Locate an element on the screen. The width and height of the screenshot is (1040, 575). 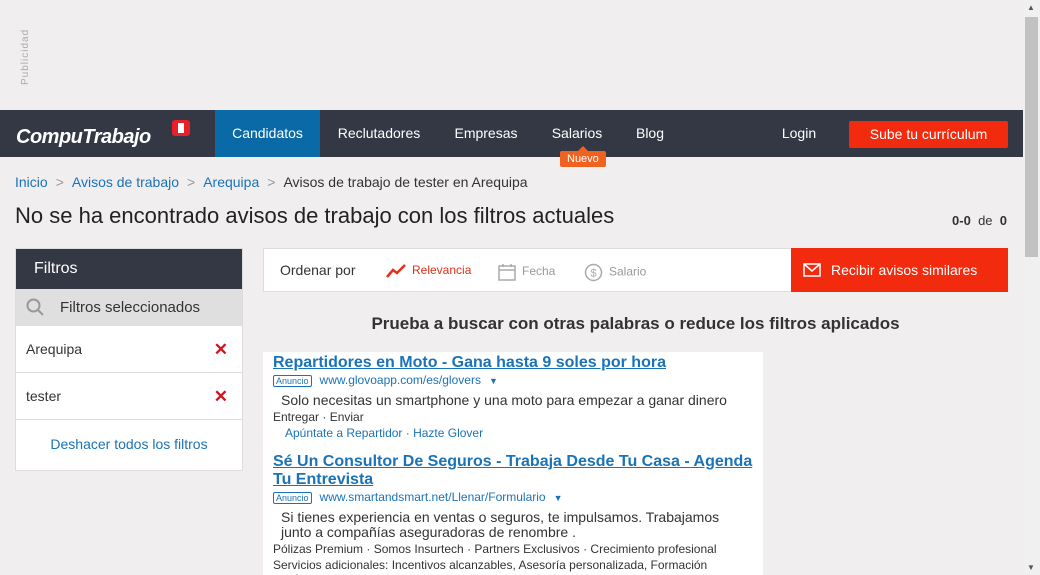
sort-salary: $ Salario is located at coordinates (615, 272).